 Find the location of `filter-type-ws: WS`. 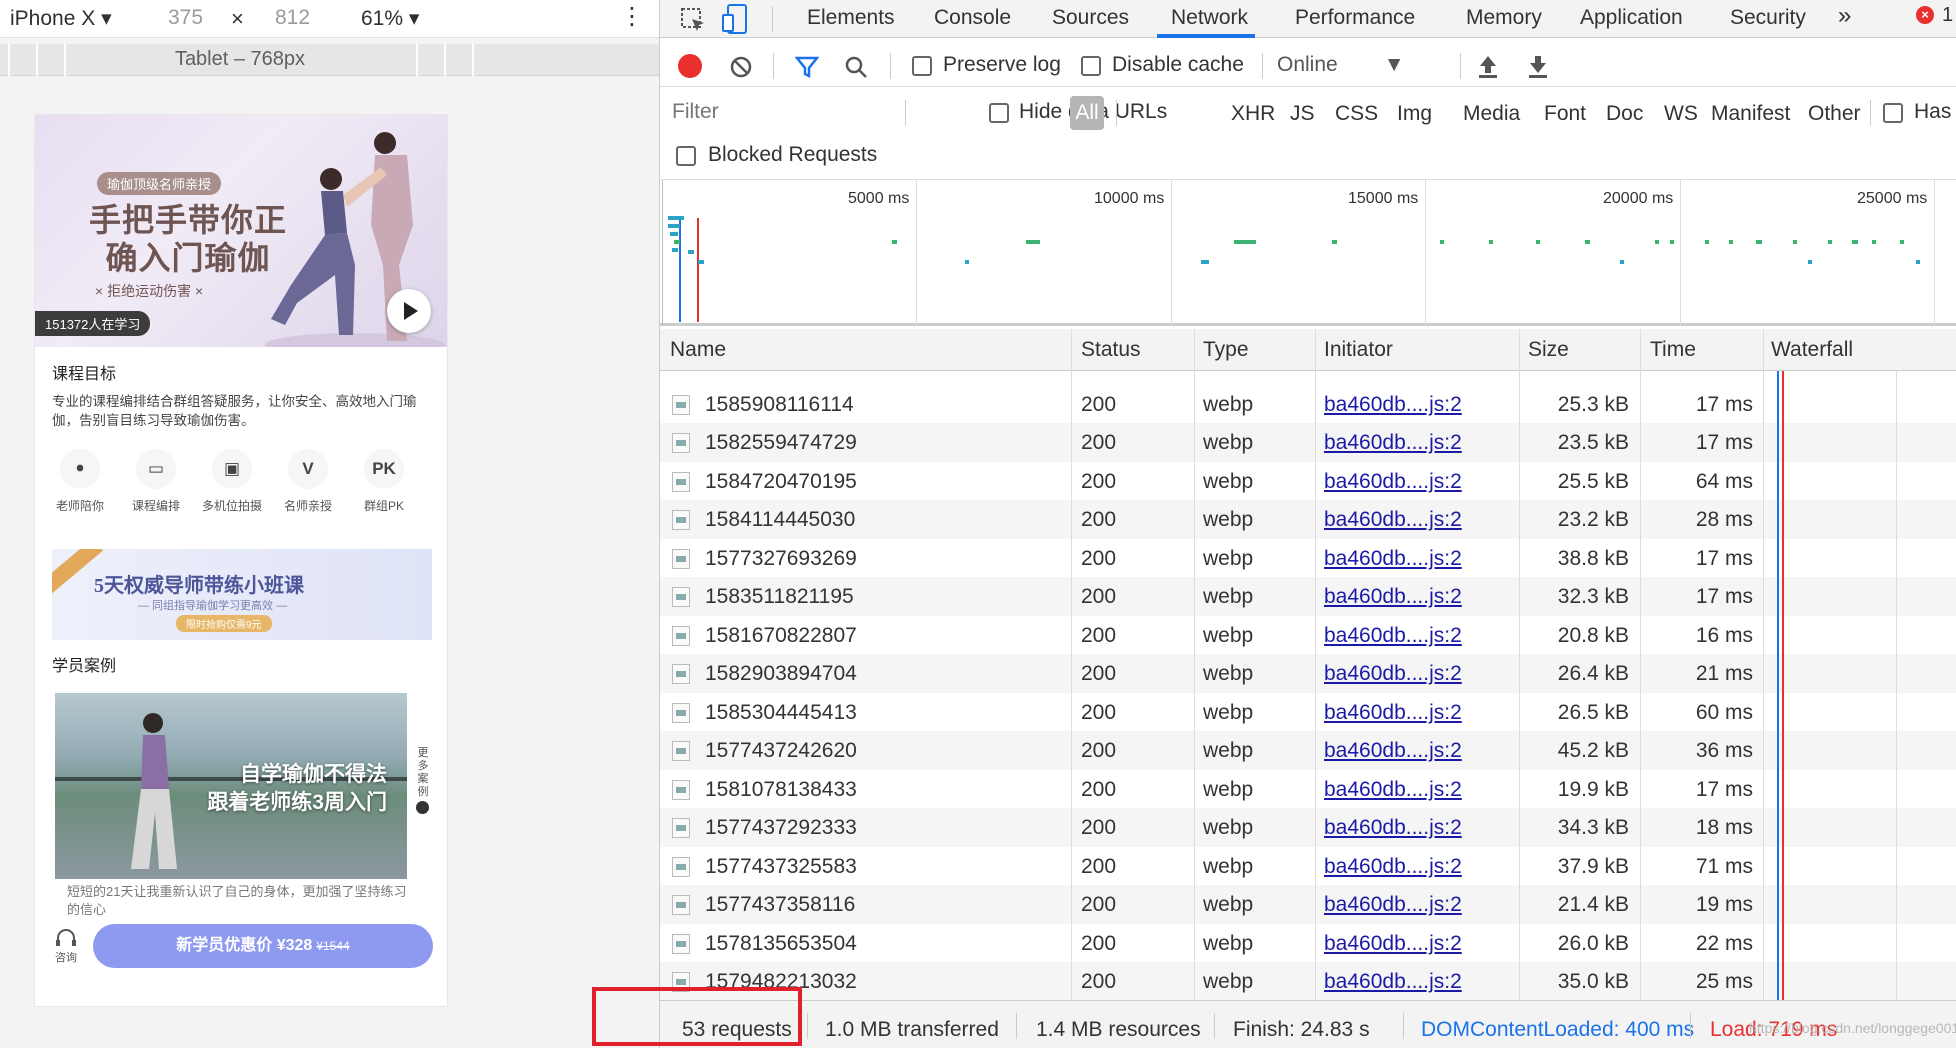

filter-type-ws: WS is located at coordinates (1681, 114).